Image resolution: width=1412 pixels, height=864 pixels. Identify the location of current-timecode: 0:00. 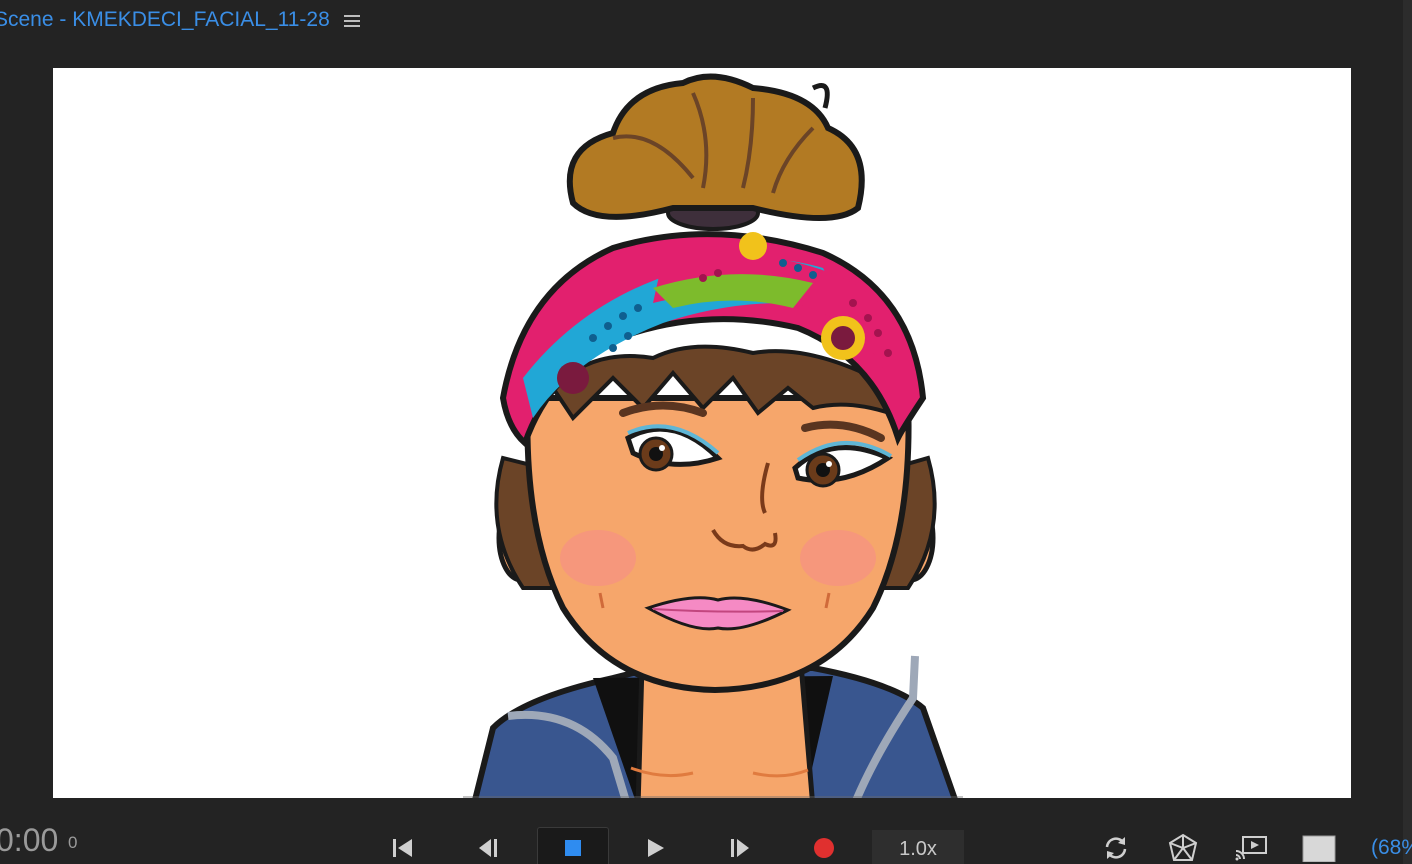
(29, 840).